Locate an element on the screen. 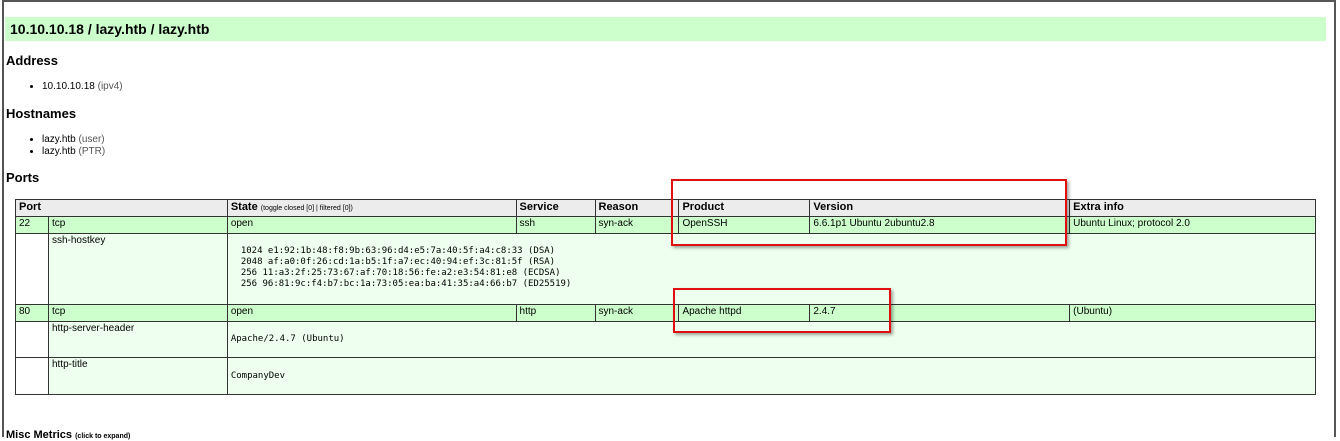 This screenshot has width=1340, height=441. script-name: http-title is located at coordinates (137, 376).